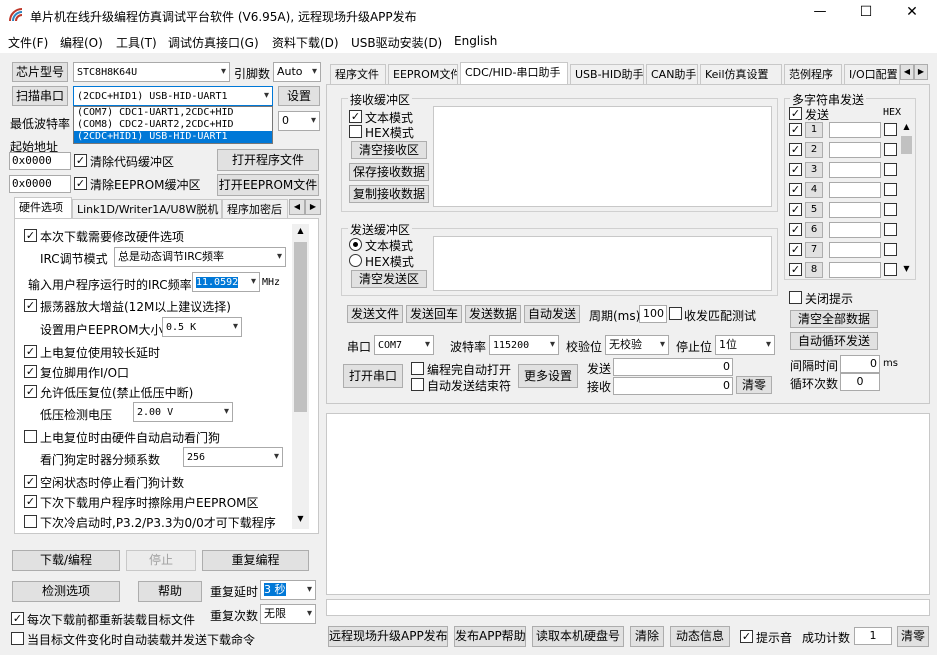 This screenshot has width=937, height=655. I want to click on tab-offline-writer: Link1D/Writer1A/U8W脱机, so click(147, 209).